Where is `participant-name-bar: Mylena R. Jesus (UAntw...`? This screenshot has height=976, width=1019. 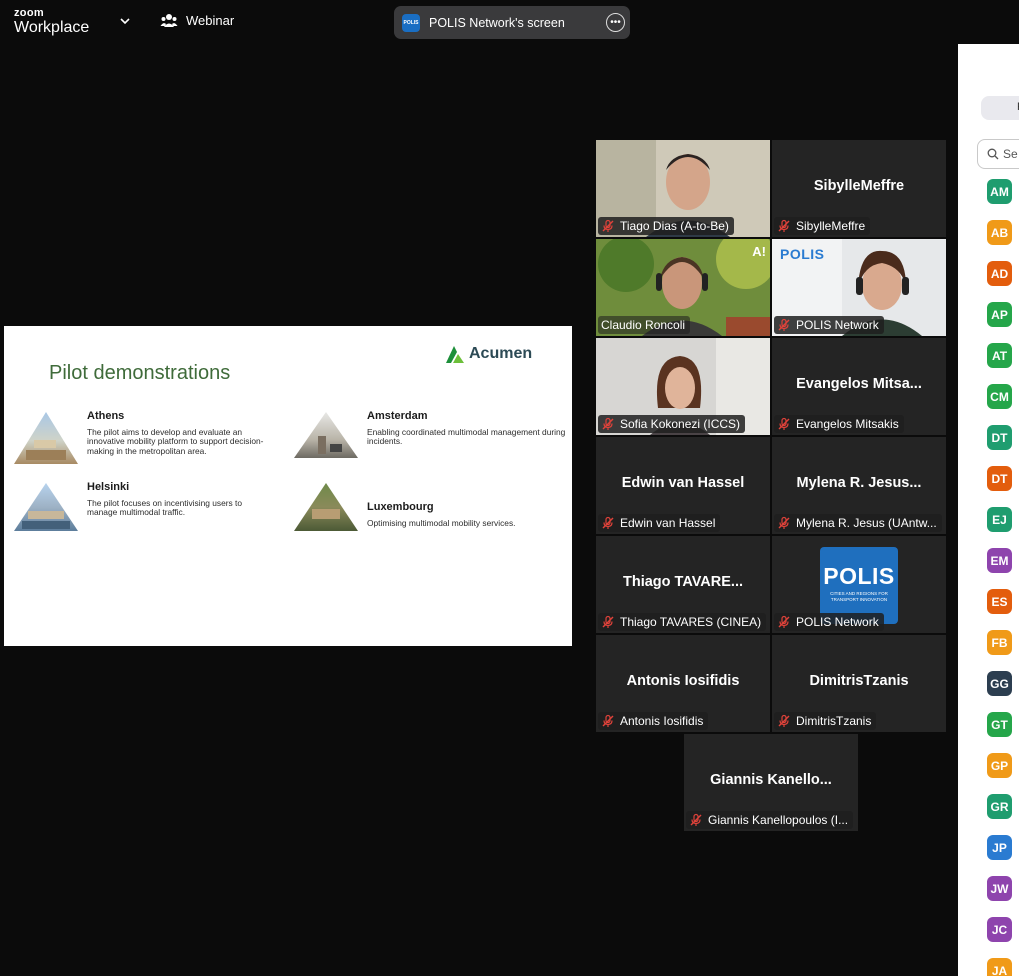 participant-name-bar: Mylena R. Jesus (UAntw... is located at coordinates (858, 523).